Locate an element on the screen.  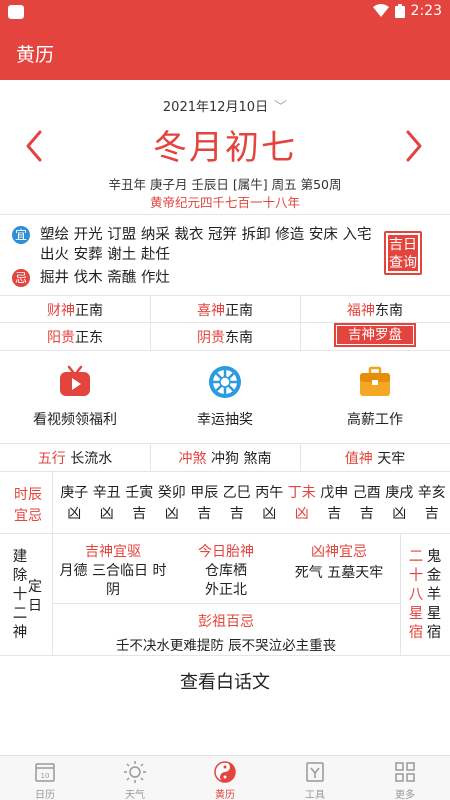
xiongshen-label: 凶神宜忌 is located at coordinates (339, 552).